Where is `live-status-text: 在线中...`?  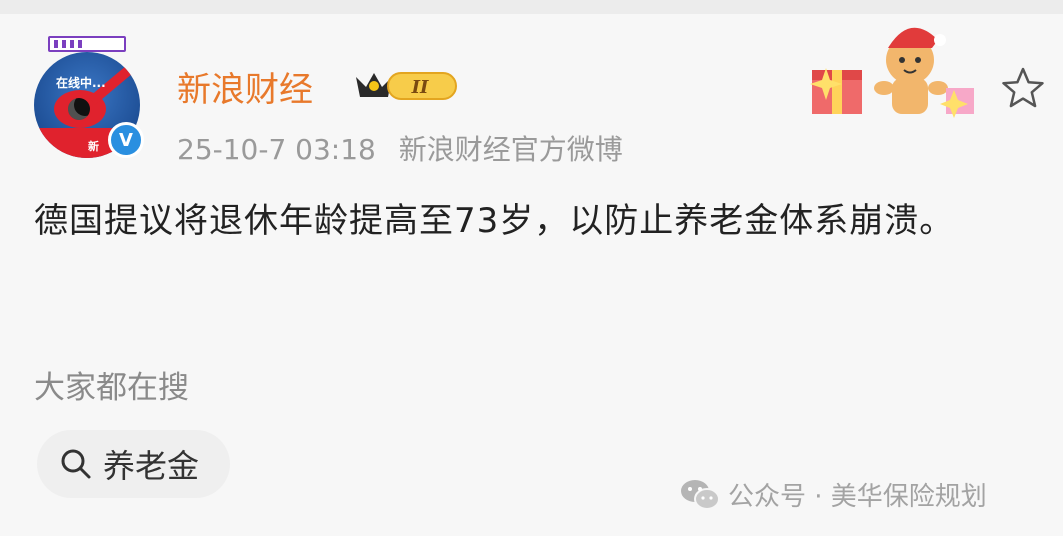 live-status-text: 在线中... is located at coordinates (81, 83).